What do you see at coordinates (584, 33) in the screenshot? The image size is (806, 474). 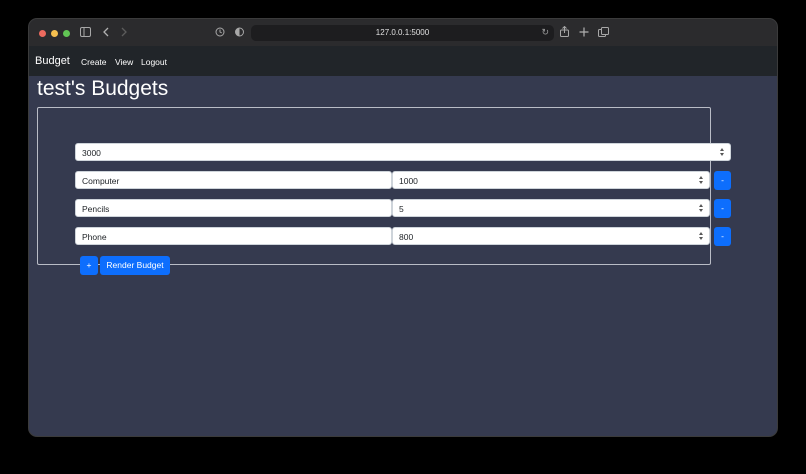 I see `new-tab-icon` at bounding box center [584, 33].